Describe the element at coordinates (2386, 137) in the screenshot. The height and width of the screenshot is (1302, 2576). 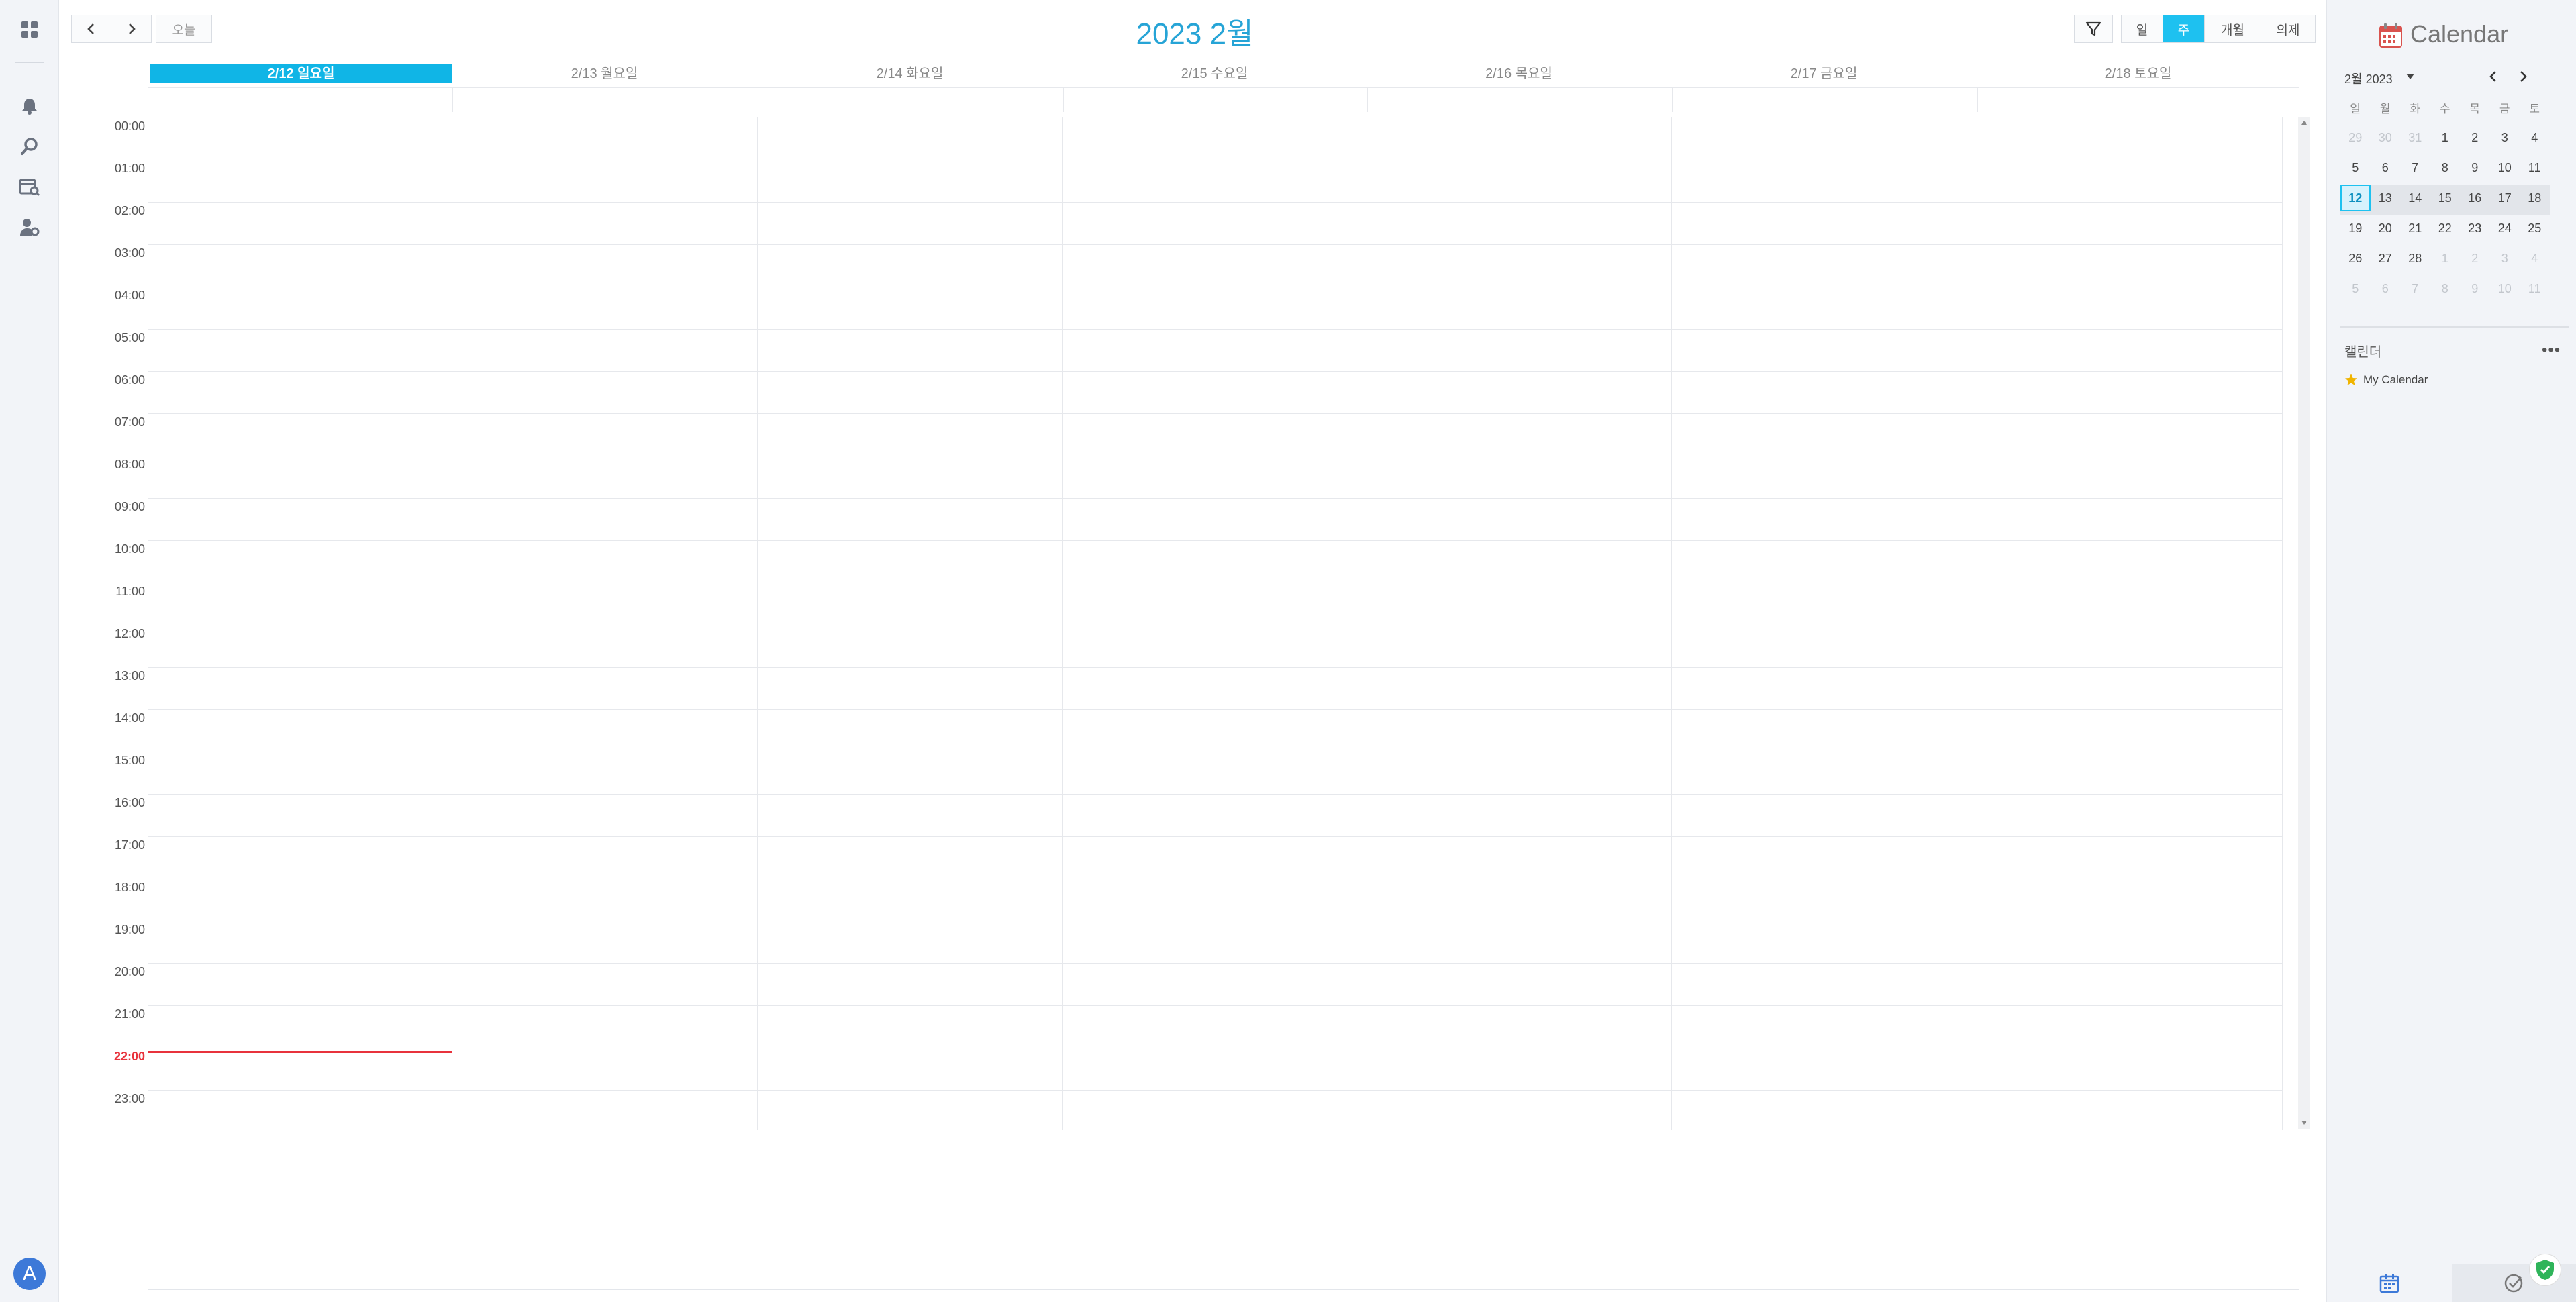
I see `mini-day: 30` at that location.